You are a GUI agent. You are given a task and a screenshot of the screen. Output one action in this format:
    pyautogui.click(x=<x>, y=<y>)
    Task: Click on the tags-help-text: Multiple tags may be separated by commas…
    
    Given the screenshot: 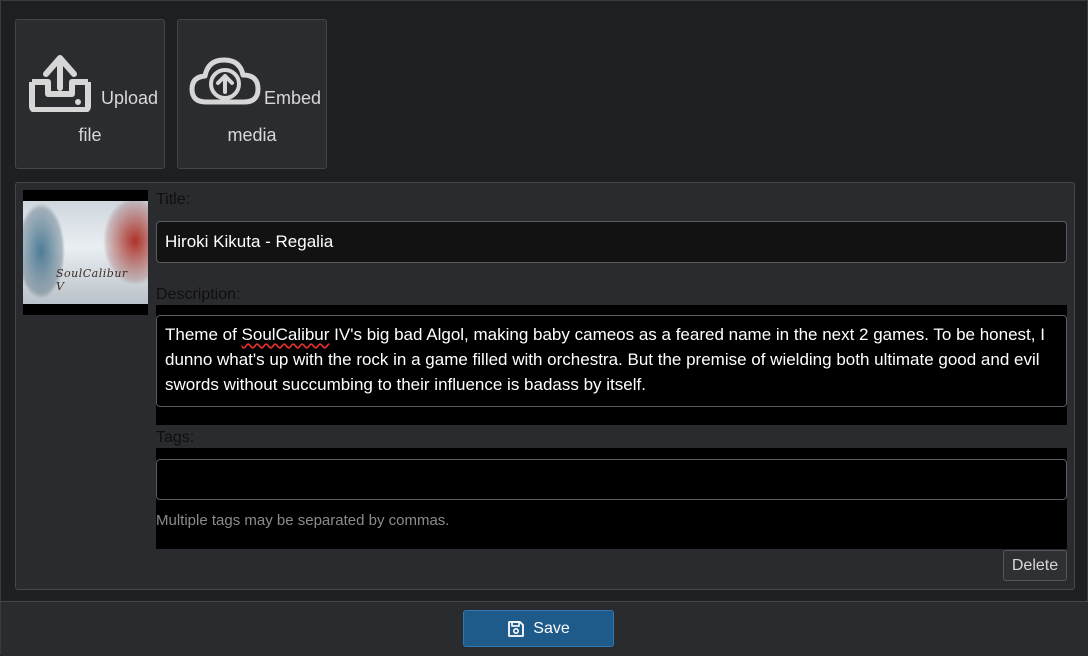 What is the action you would take?
    pyautogui.click(x=303, y=520)
    